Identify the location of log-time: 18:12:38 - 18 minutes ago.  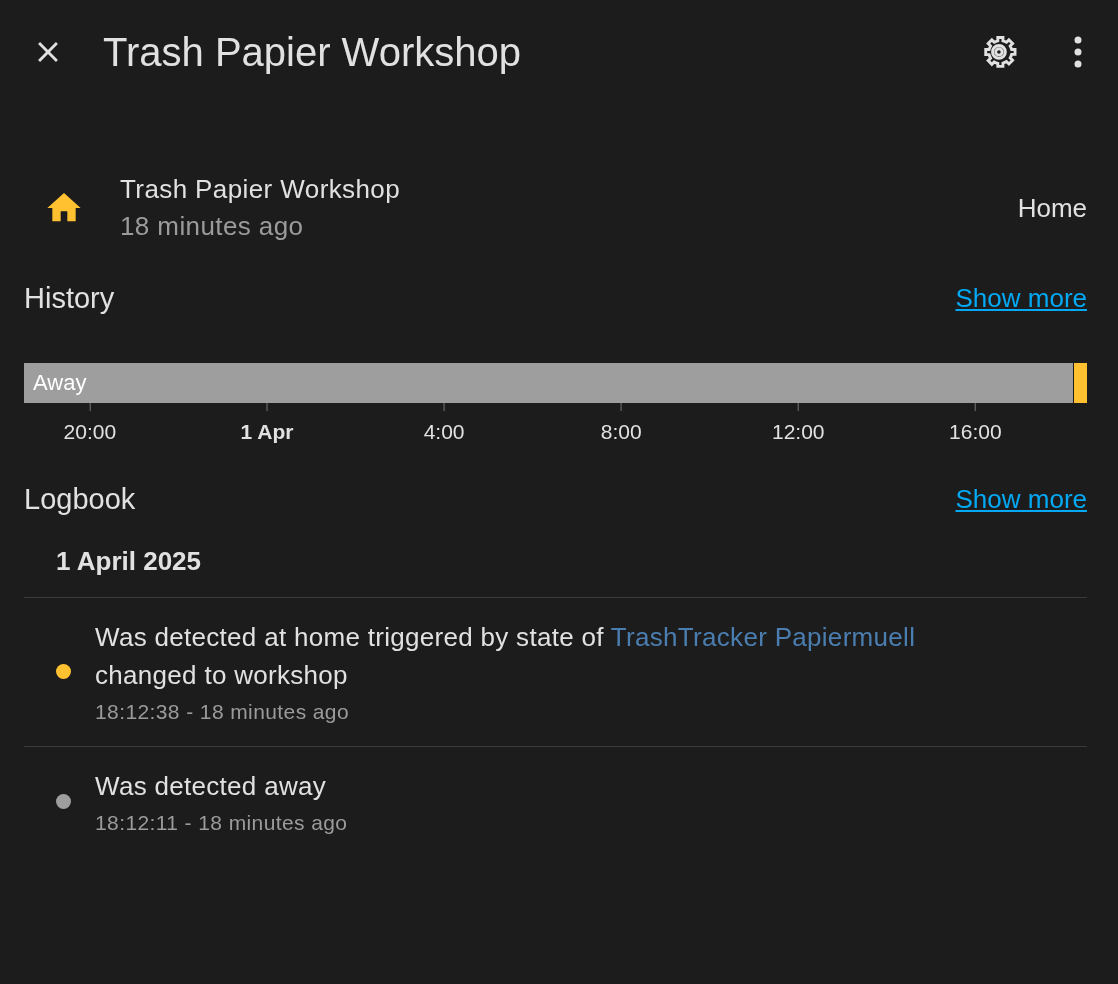
(222, 712).